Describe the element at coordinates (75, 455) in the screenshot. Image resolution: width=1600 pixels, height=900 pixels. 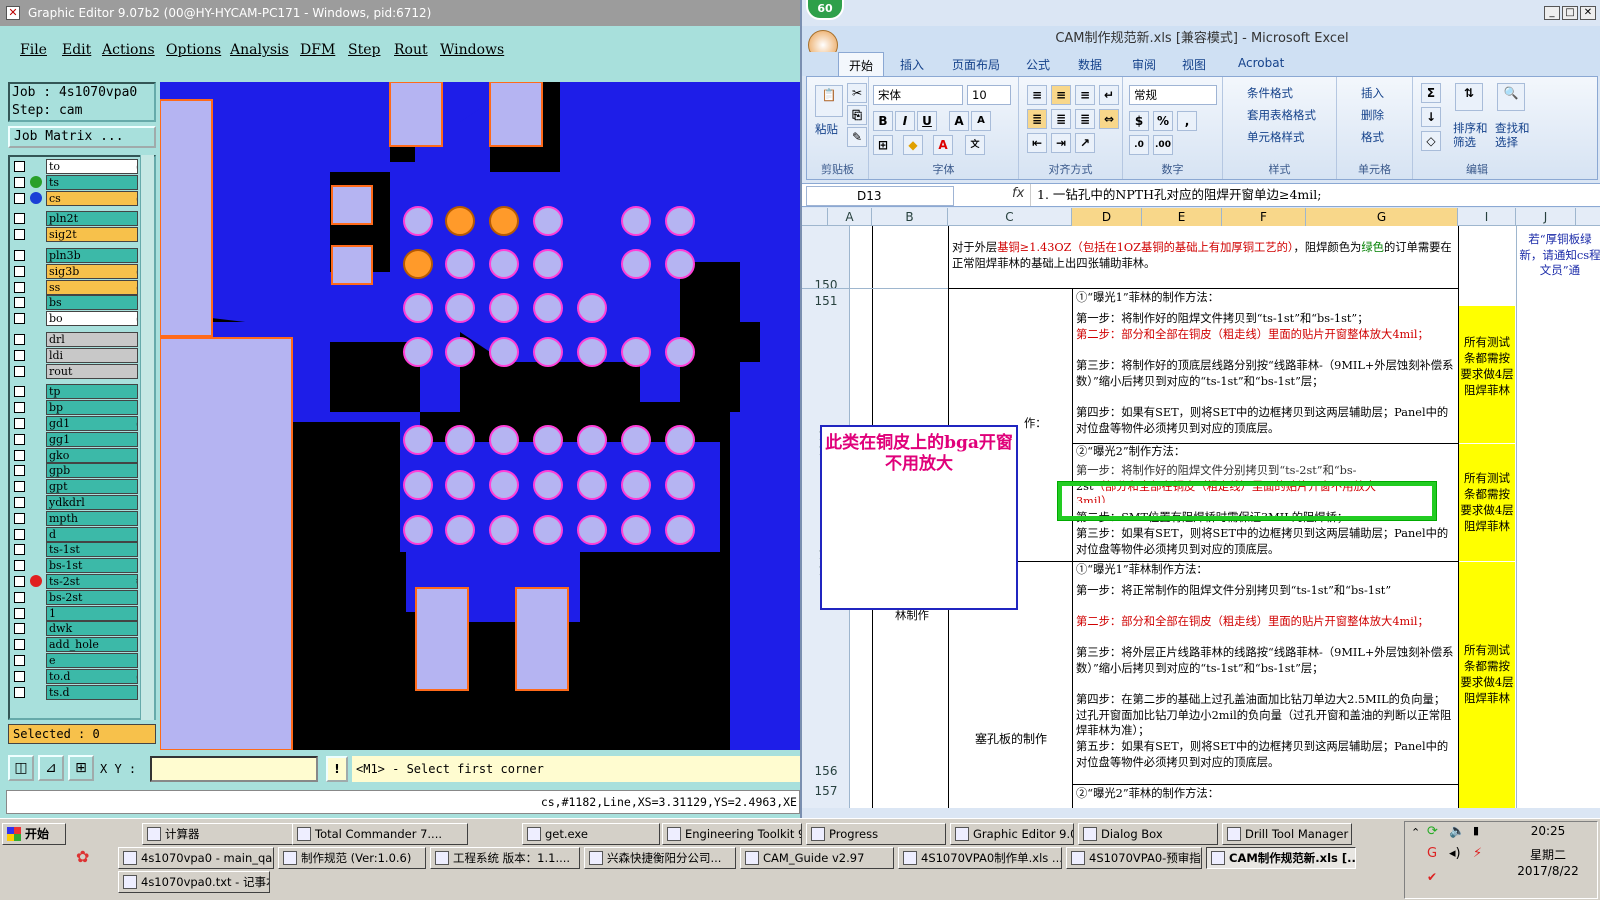
I see `layer-row: gko` at that location.